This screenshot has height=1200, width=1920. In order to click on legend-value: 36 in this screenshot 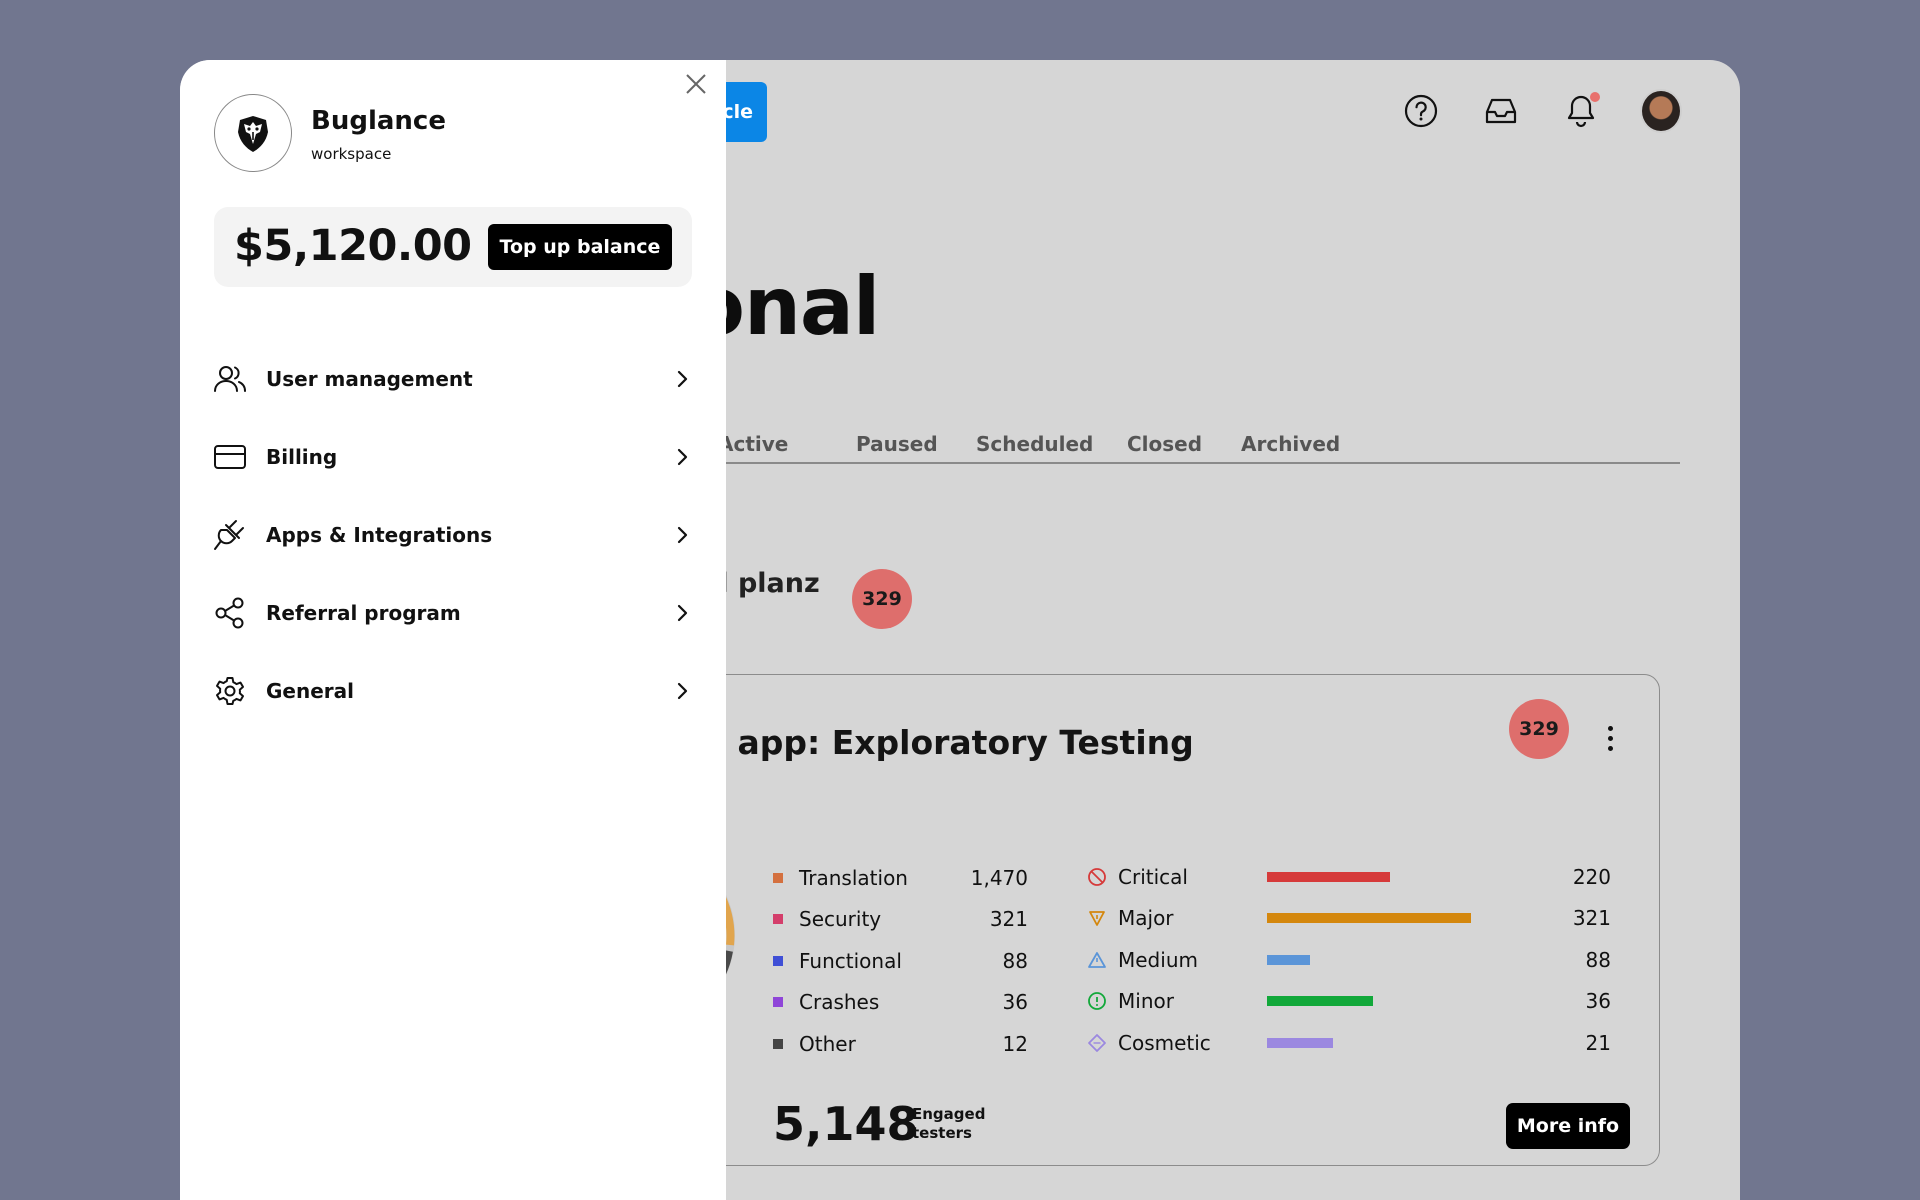, I will do `click(1015, 1002)`.